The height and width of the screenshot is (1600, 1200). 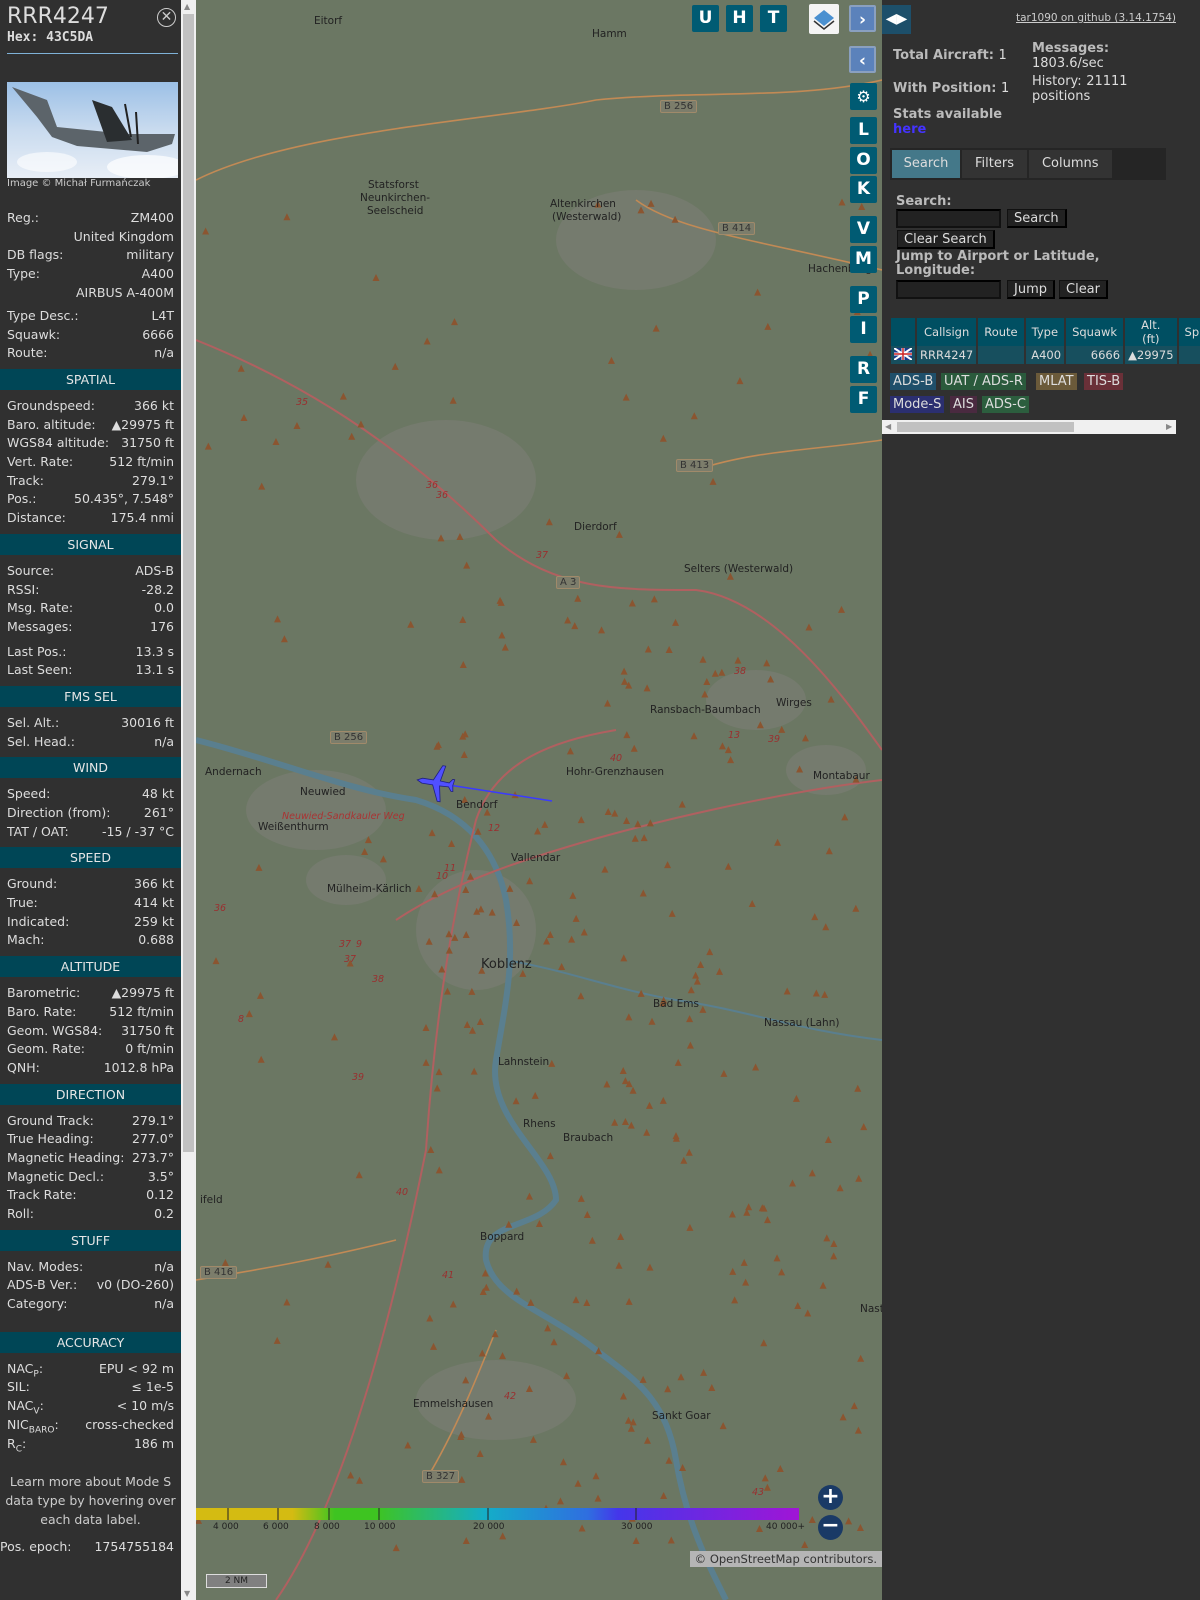 What do you see at coordinates (92, 130) in the screenshot?
I see `aircraft-photo` at bounding box center [92, 130].